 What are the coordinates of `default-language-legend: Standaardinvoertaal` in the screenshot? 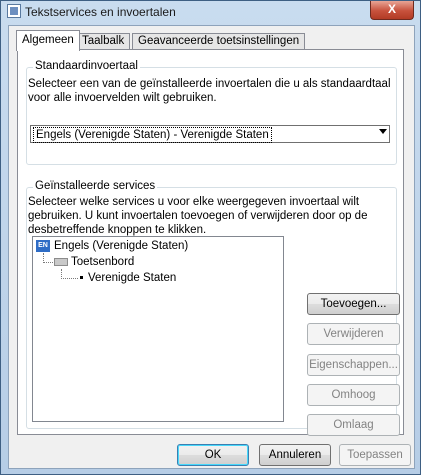 It's located at (86, 66).